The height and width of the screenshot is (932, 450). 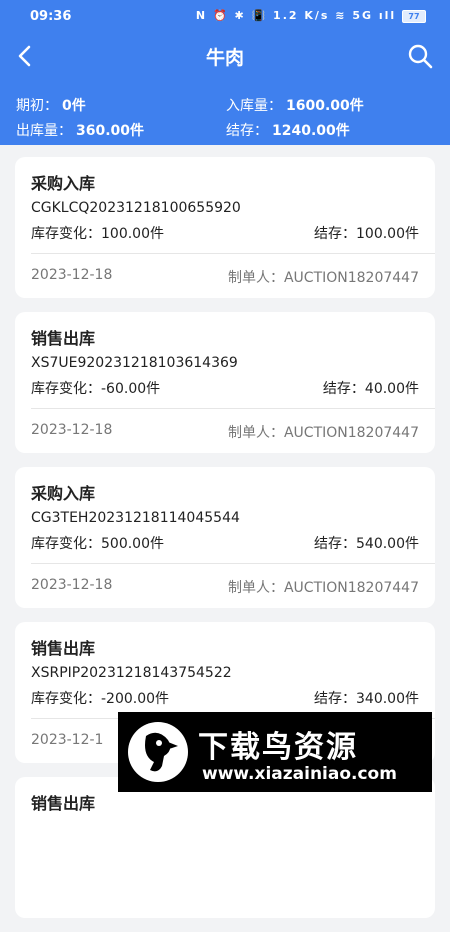 What do you see at coordinates (225, 847) in the screenshot?
I see `record-card: 销售出库` at bounding box center [225, 847].